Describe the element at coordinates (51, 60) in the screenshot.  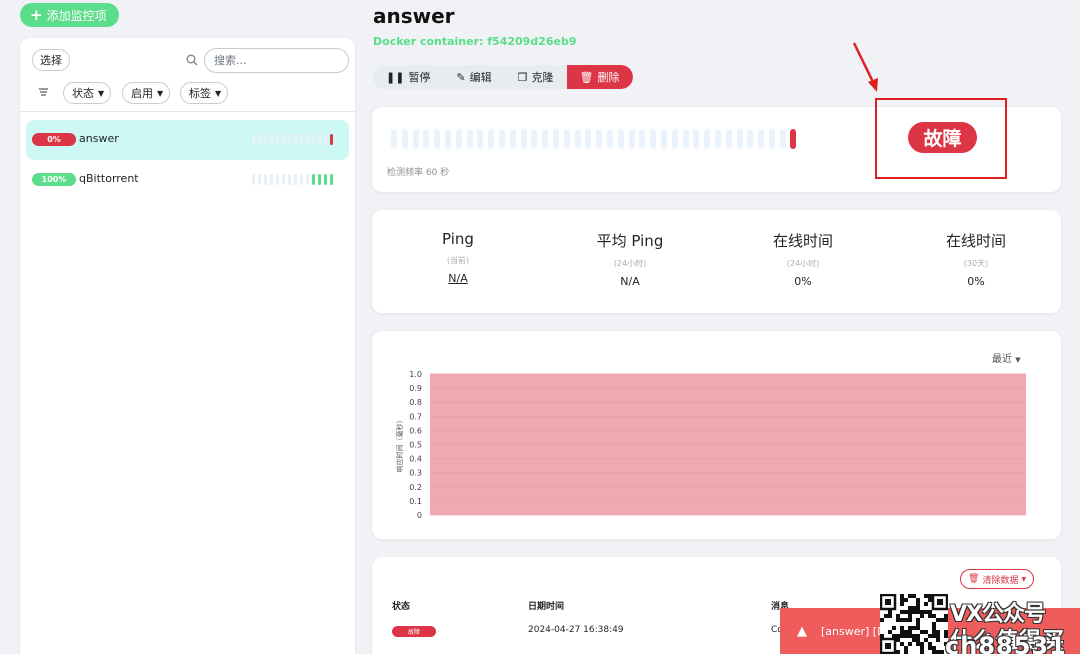
I see `select-button: 选择` at that location.